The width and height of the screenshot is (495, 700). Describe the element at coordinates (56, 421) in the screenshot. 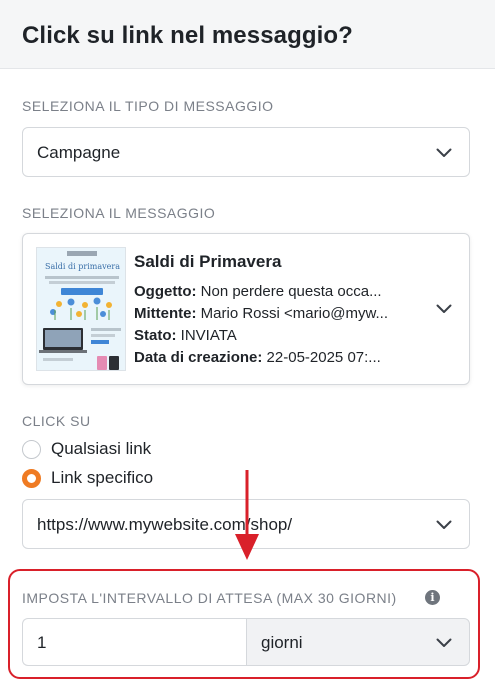

I see `click-on-label: CLICK SU` at that location.